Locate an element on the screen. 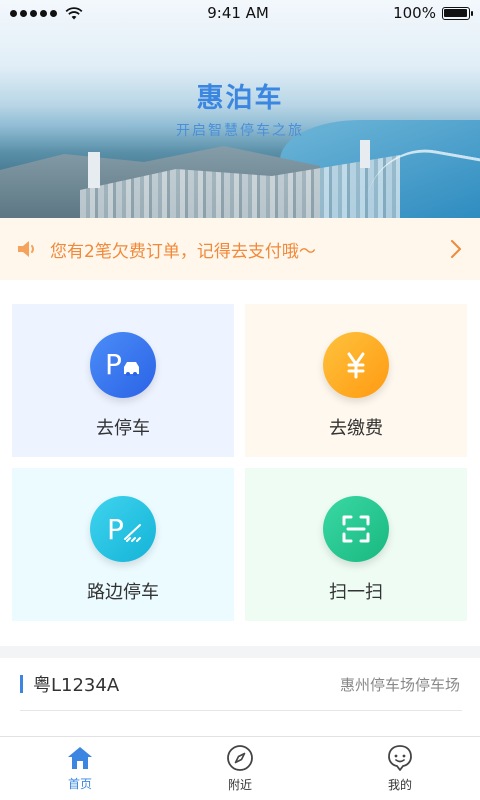  status-right: 100% is located at coordinates (433, 13).